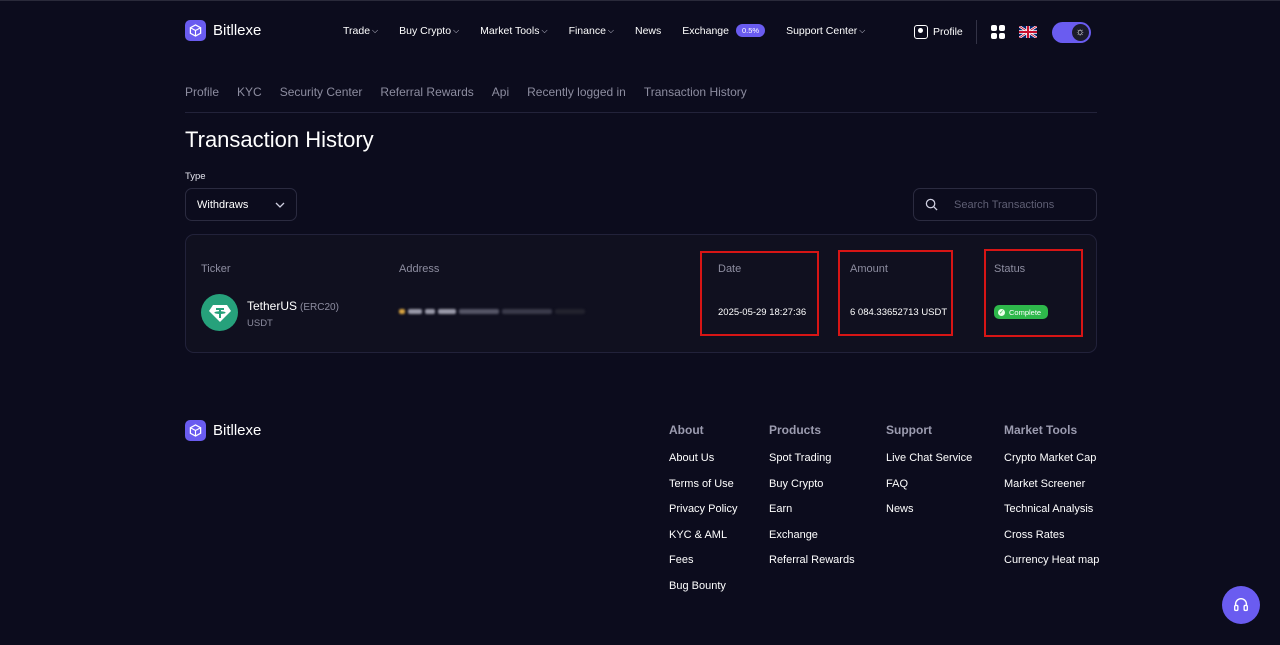  I want to click on search-field, so click(1005, 204).